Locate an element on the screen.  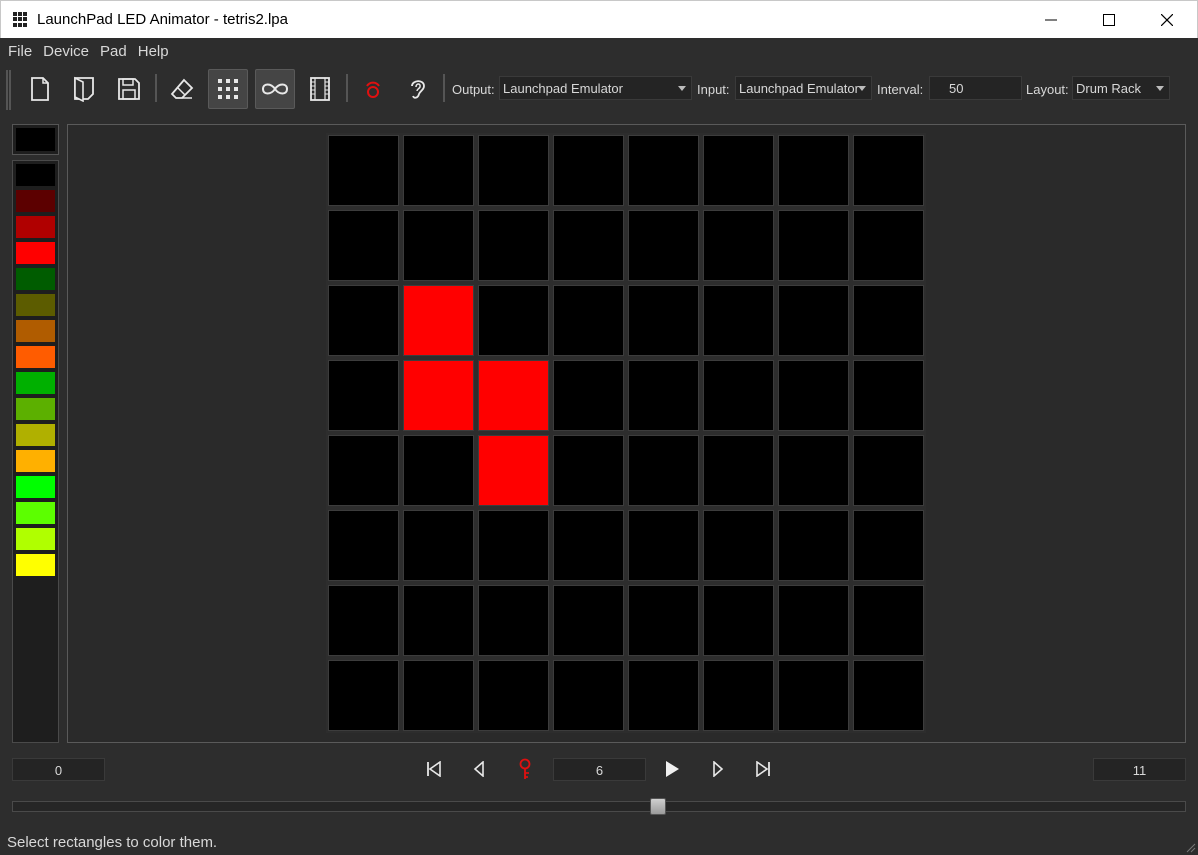
end-frame-field: 11 is located at coordinates (1139, 769).